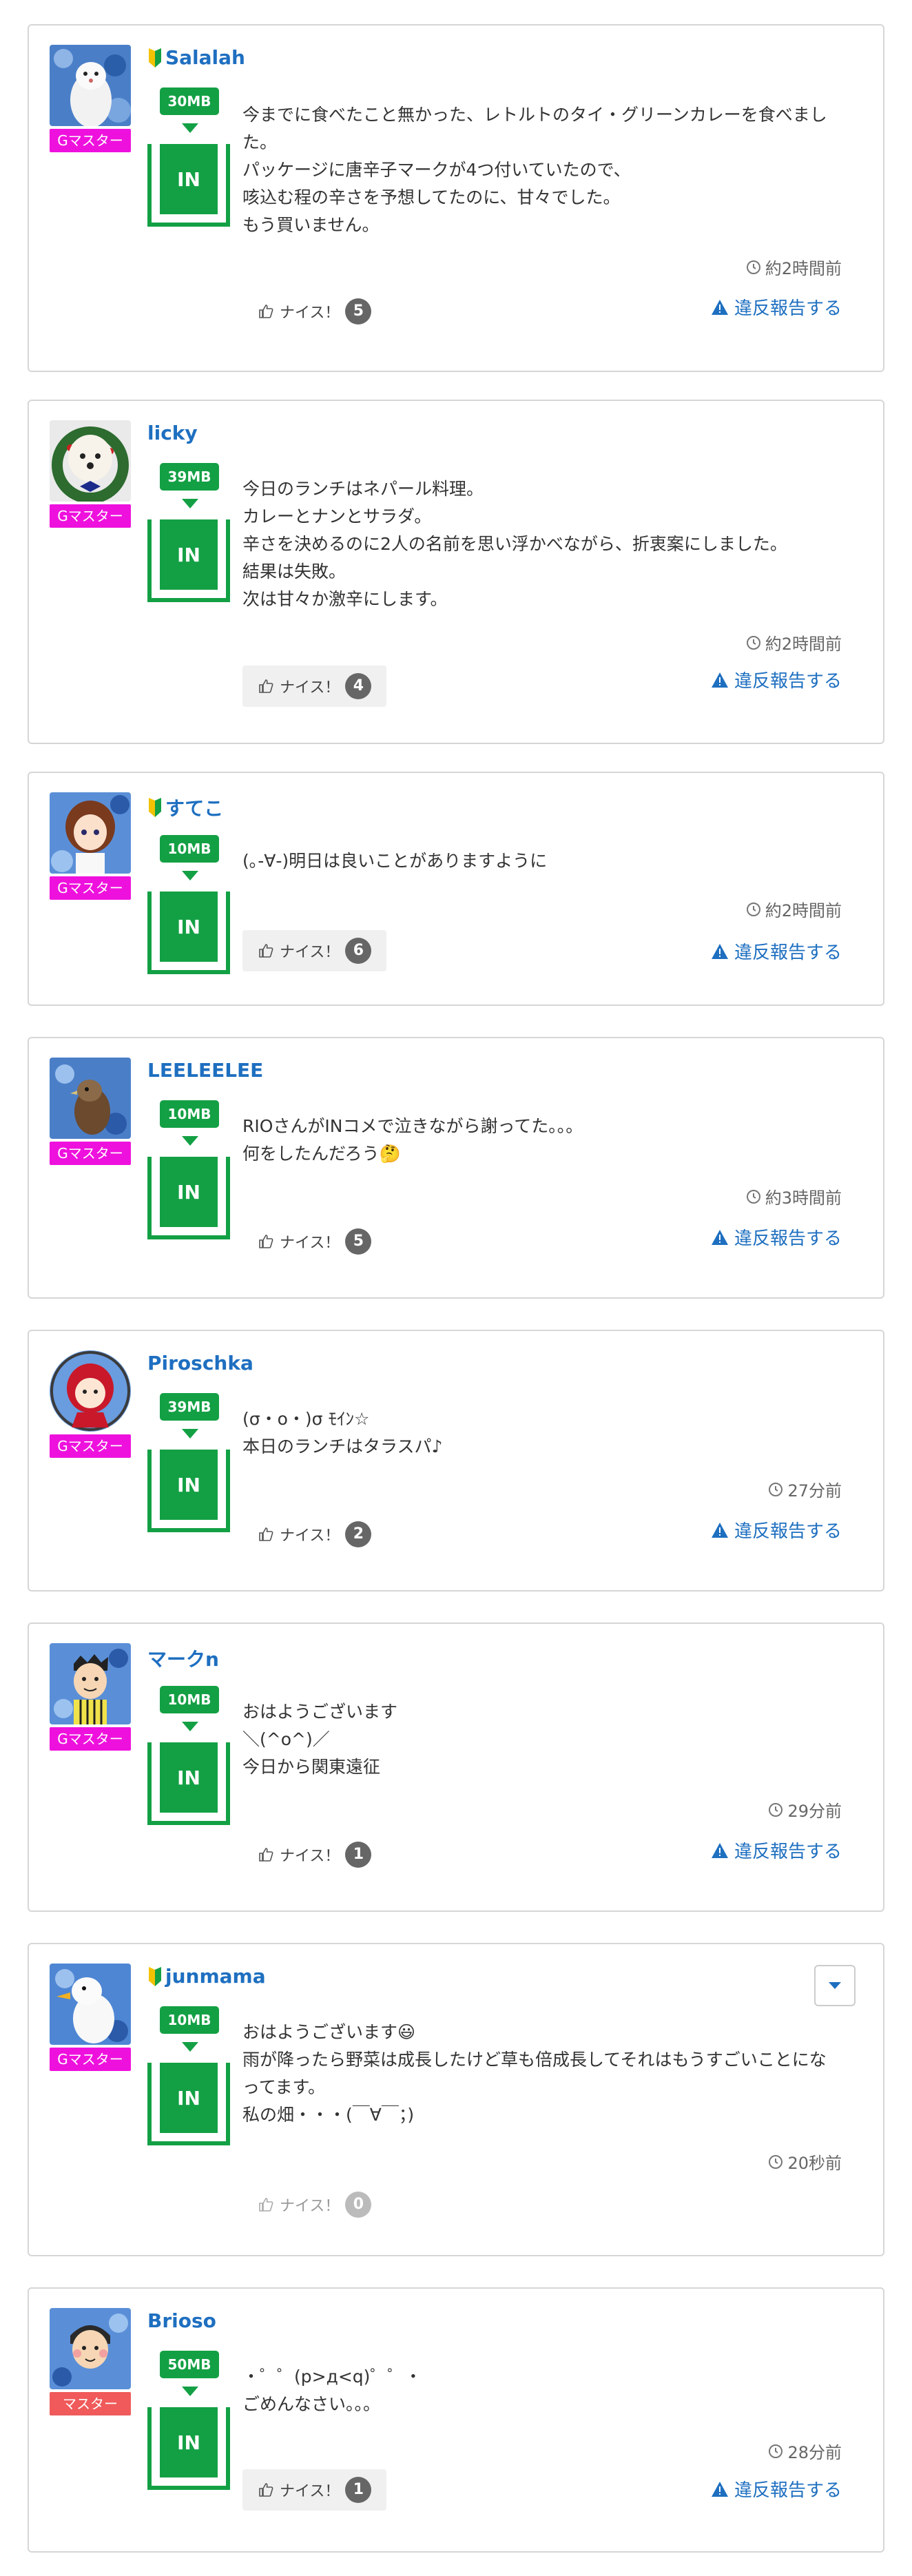  I want to click on comment-text: RIOさんがINコメで泣きながら謝ってた。。。 何をしたんだろう🤔, so click(412, 1140).